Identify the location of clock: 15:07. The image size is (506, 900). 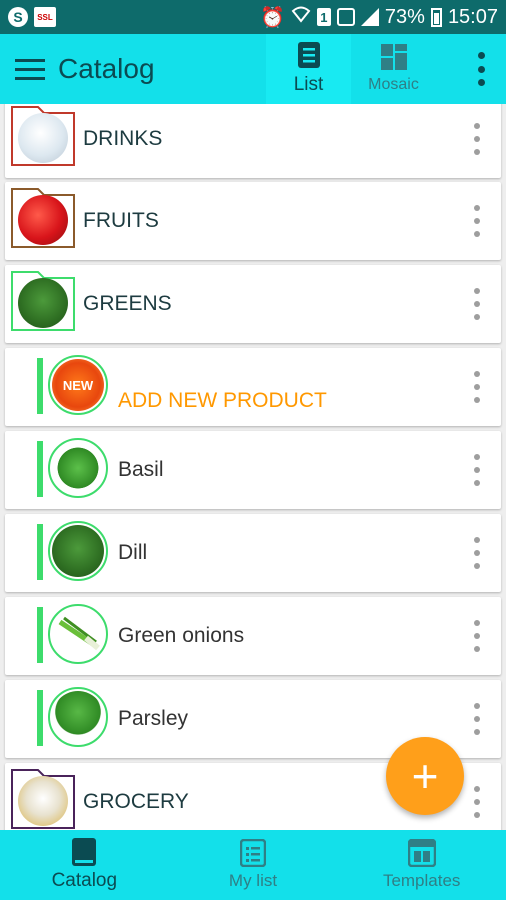
(472, 16).